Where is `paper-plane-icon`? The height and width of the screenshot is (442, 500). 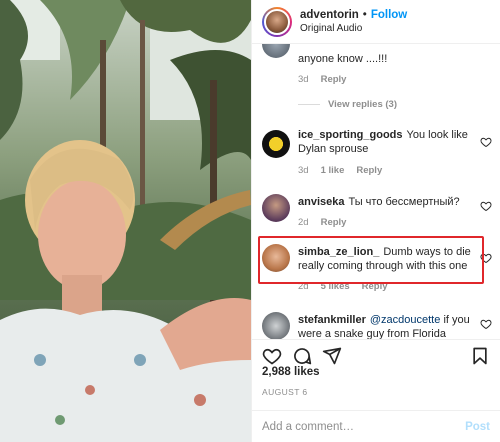 paper-plane-icon is located at coordinates (332, 356).